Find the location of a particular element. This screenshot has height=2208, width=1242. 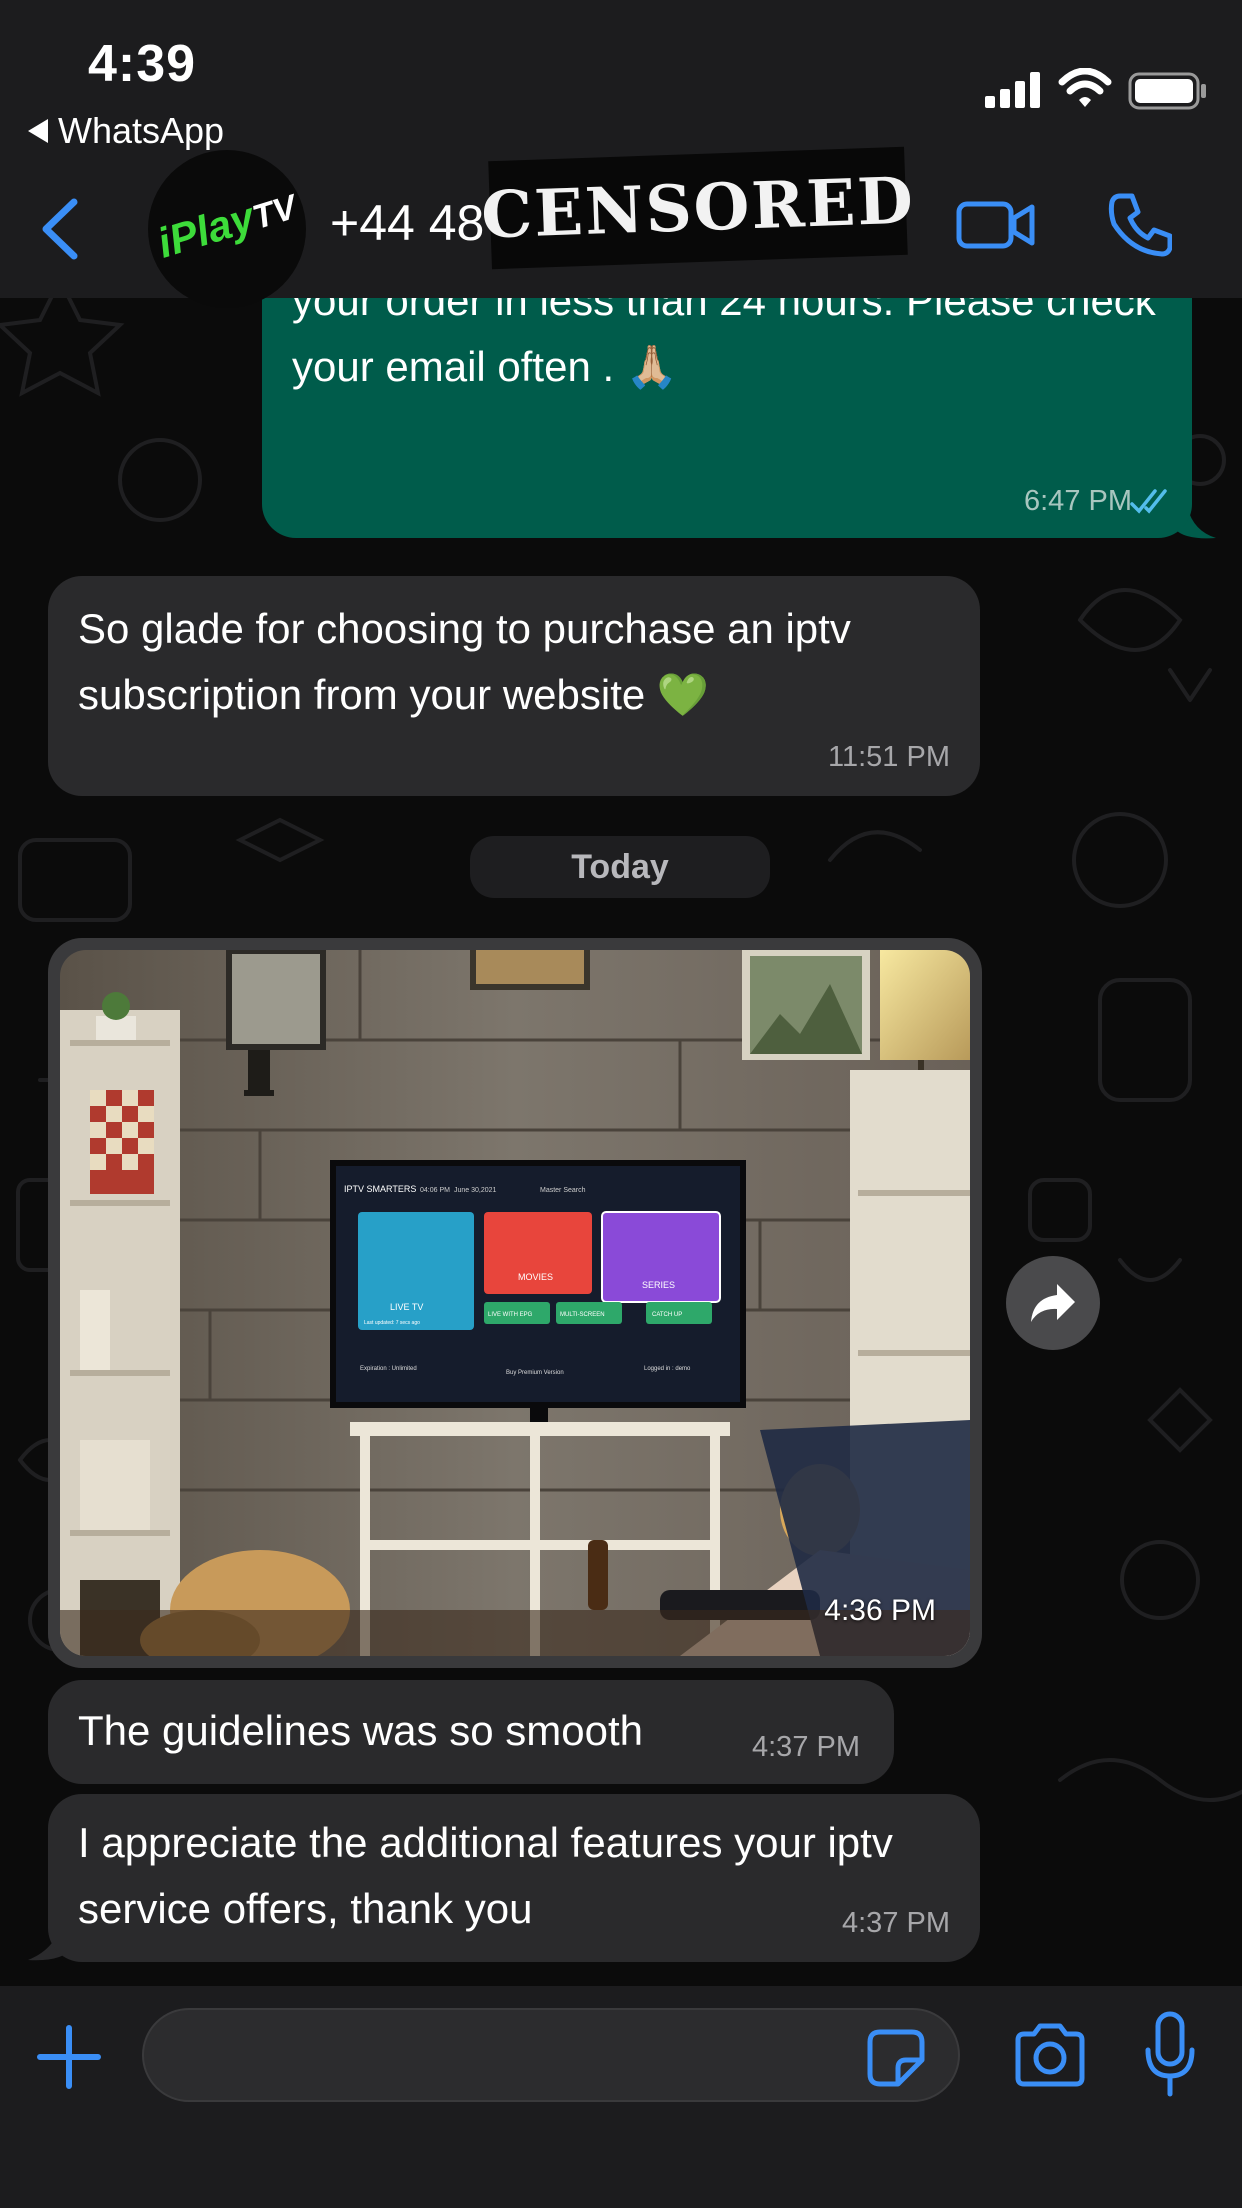

censored-stamp: CENSORED is located at coordinates (698, 208).